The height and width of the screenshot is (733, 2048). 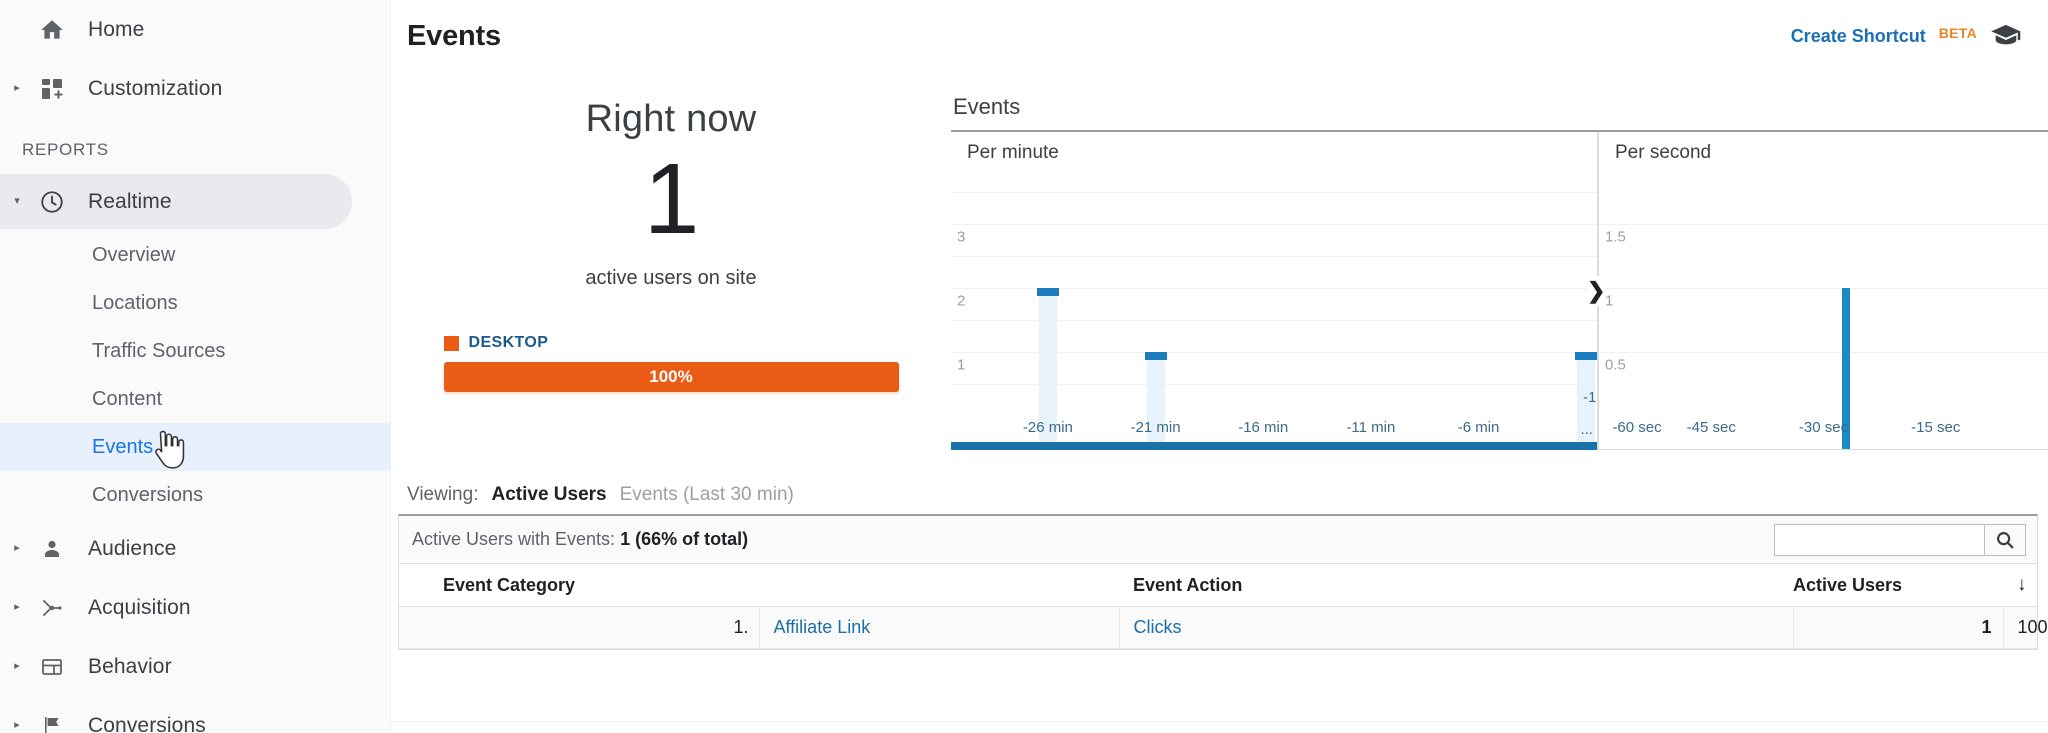 I want to click on chart-x-tick: -16 min, so click(x=1263, y=427).